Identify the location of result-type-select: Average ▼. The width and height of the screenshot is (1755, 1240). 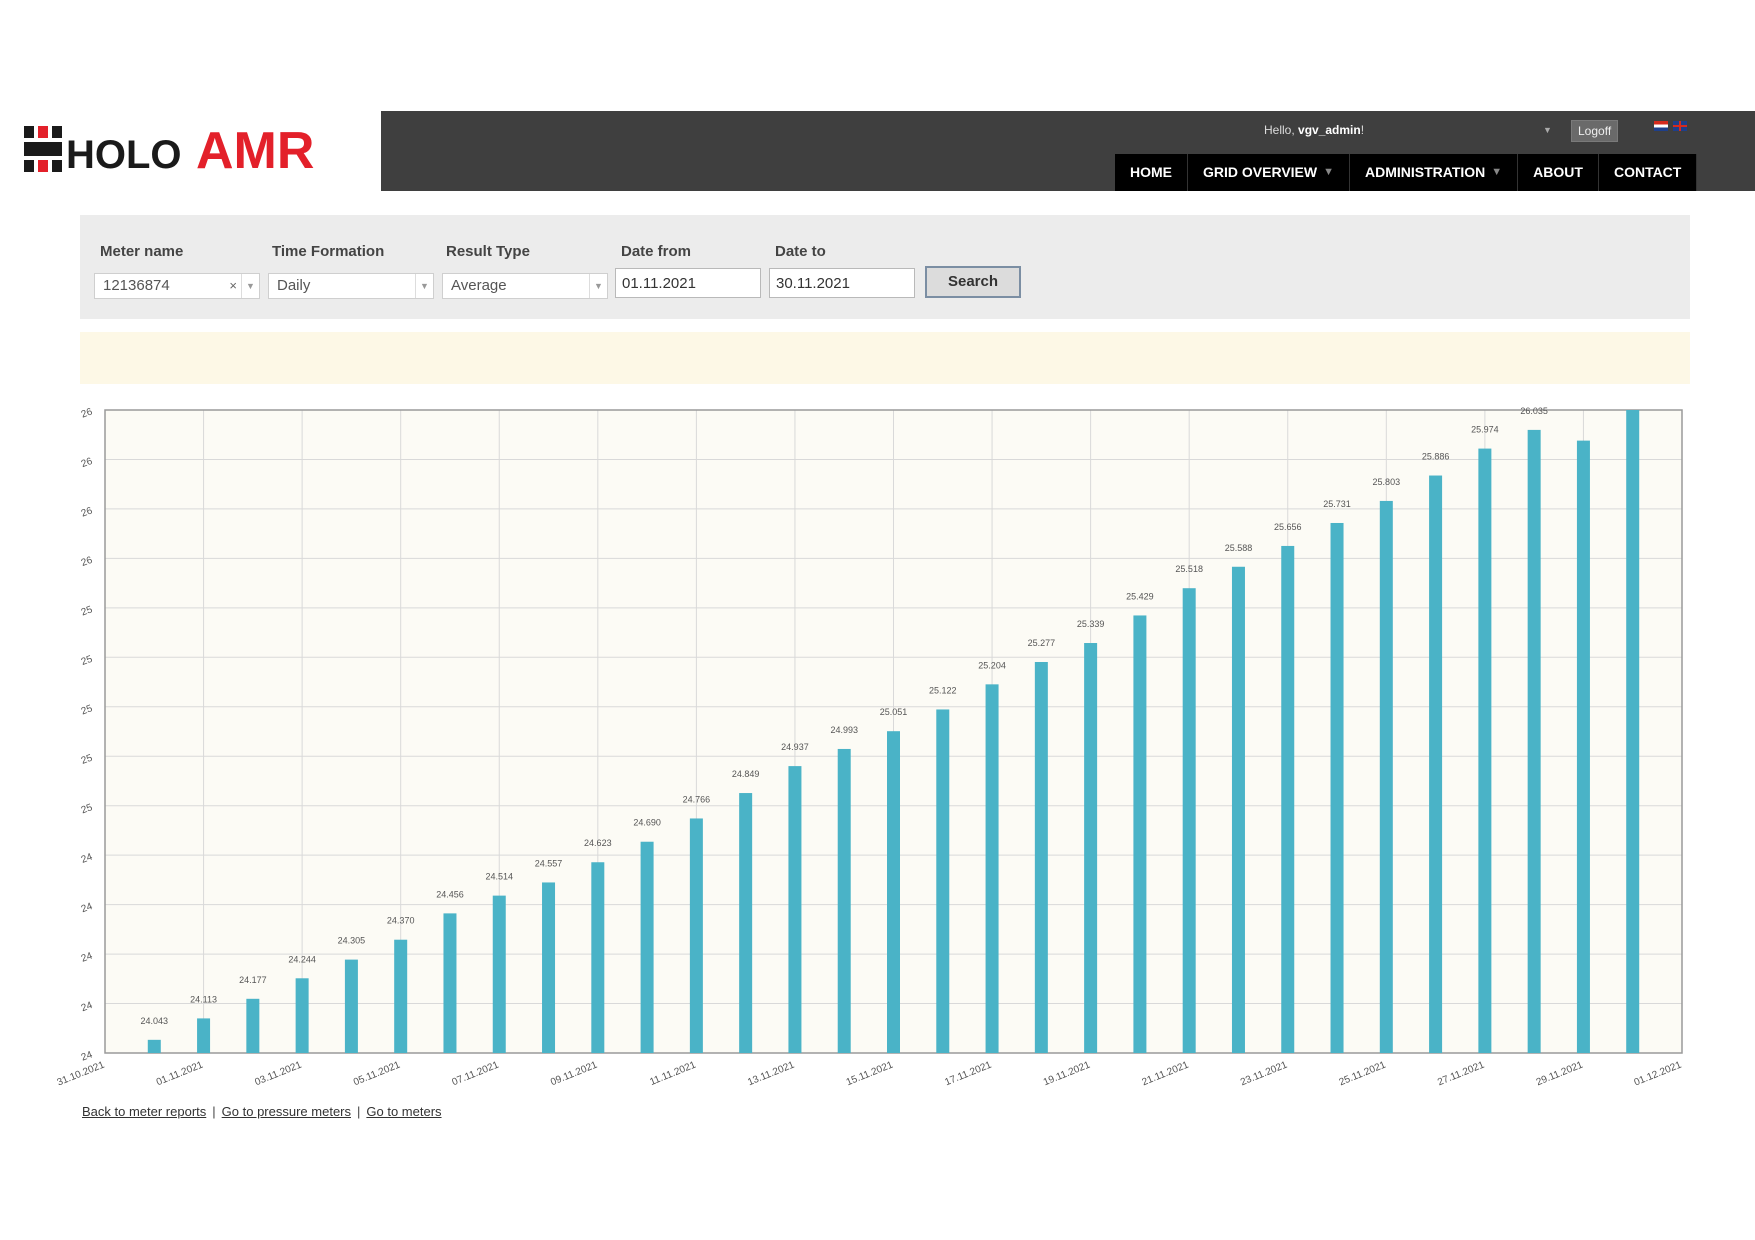
(525, 286).